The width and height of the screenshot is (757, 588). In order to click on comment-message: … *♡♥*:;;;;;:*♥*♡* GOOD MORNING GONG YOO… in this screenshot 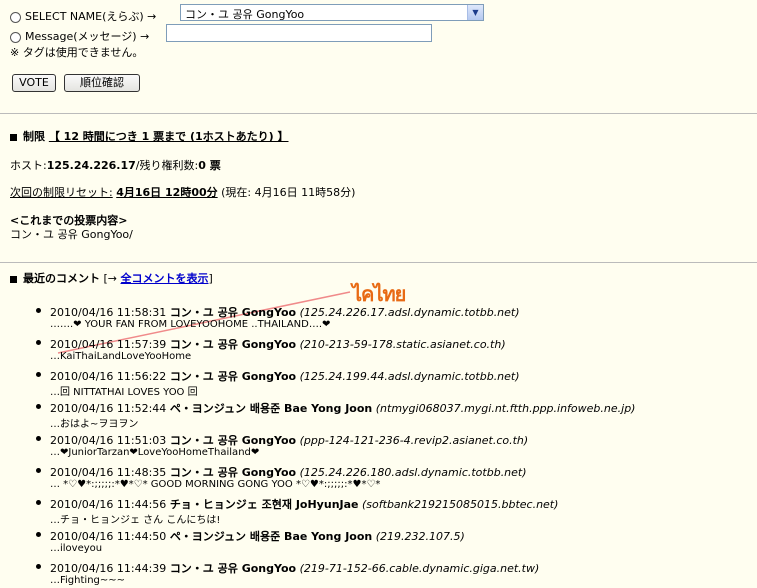, I will do `click(215, 484)`.